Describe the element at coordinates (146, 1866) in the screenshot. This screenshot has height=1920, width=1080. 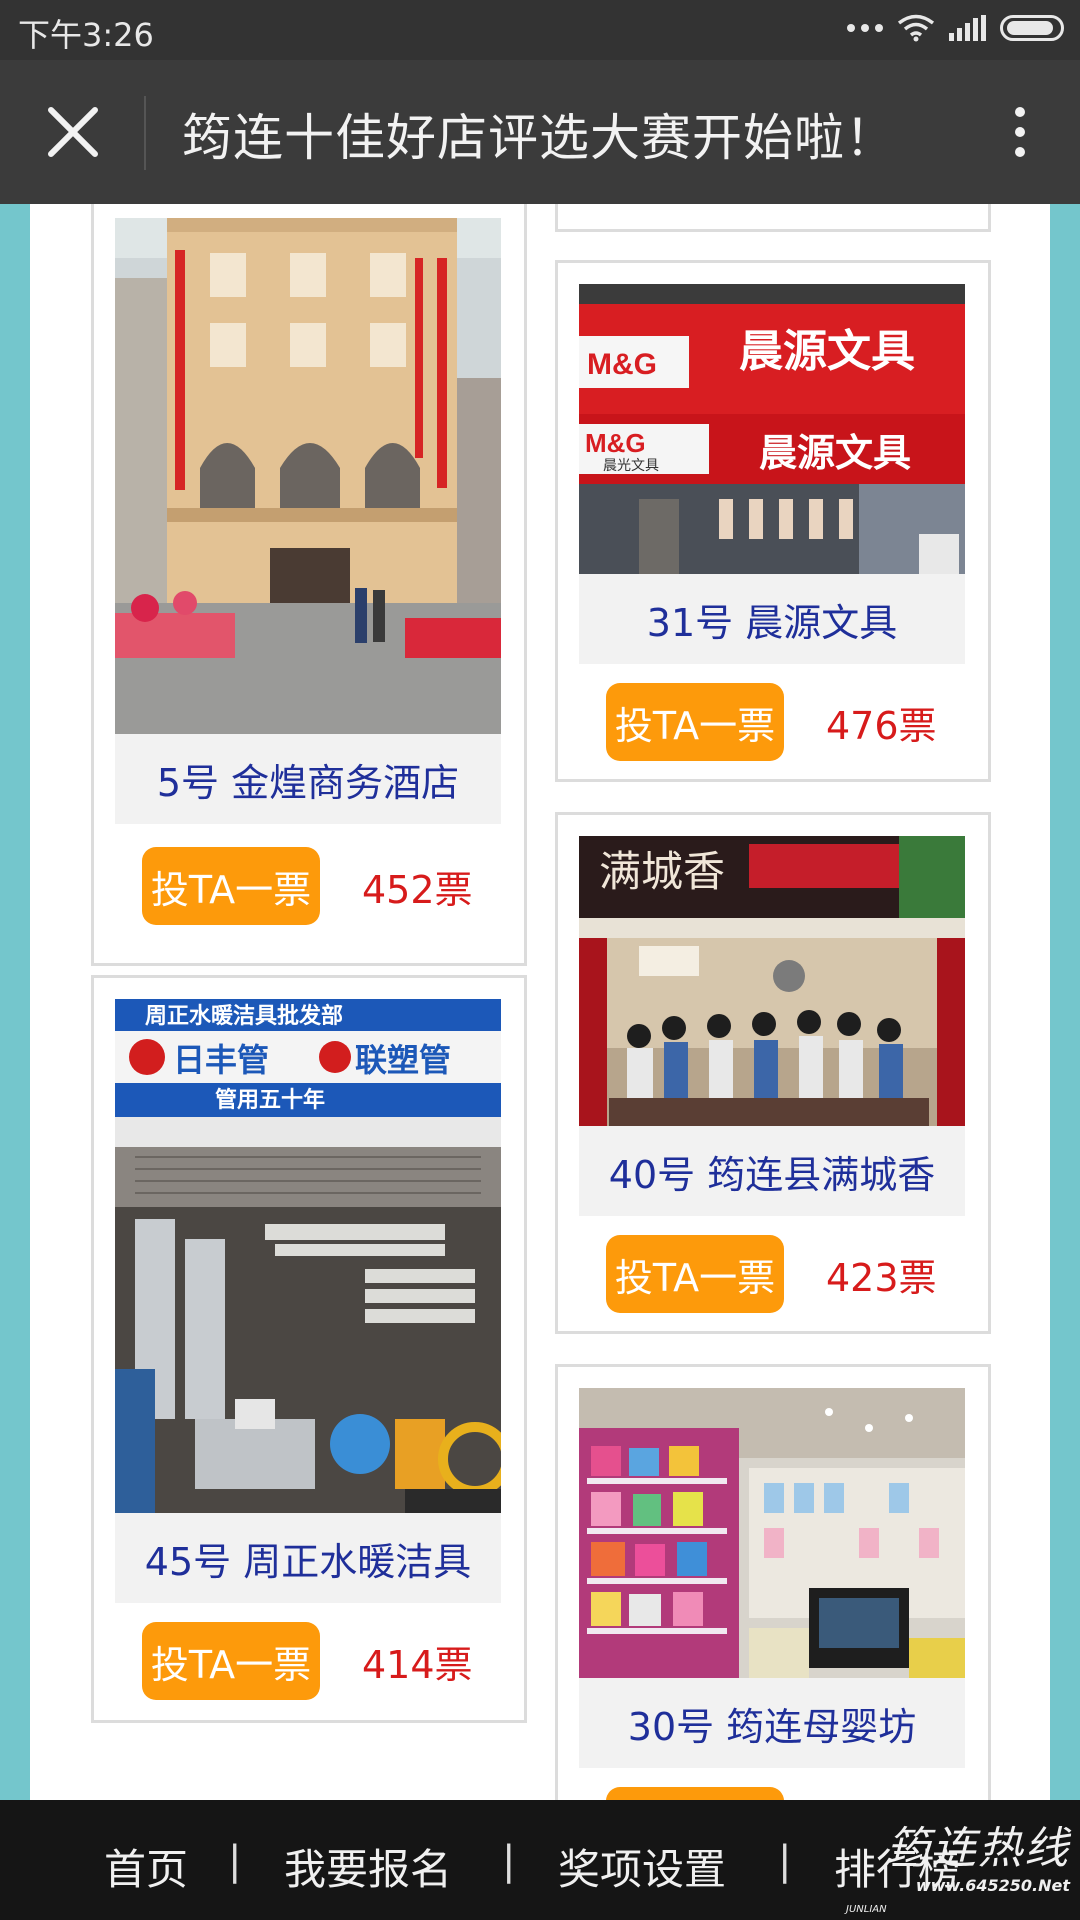
I see `nav-home: 首页` at that location.